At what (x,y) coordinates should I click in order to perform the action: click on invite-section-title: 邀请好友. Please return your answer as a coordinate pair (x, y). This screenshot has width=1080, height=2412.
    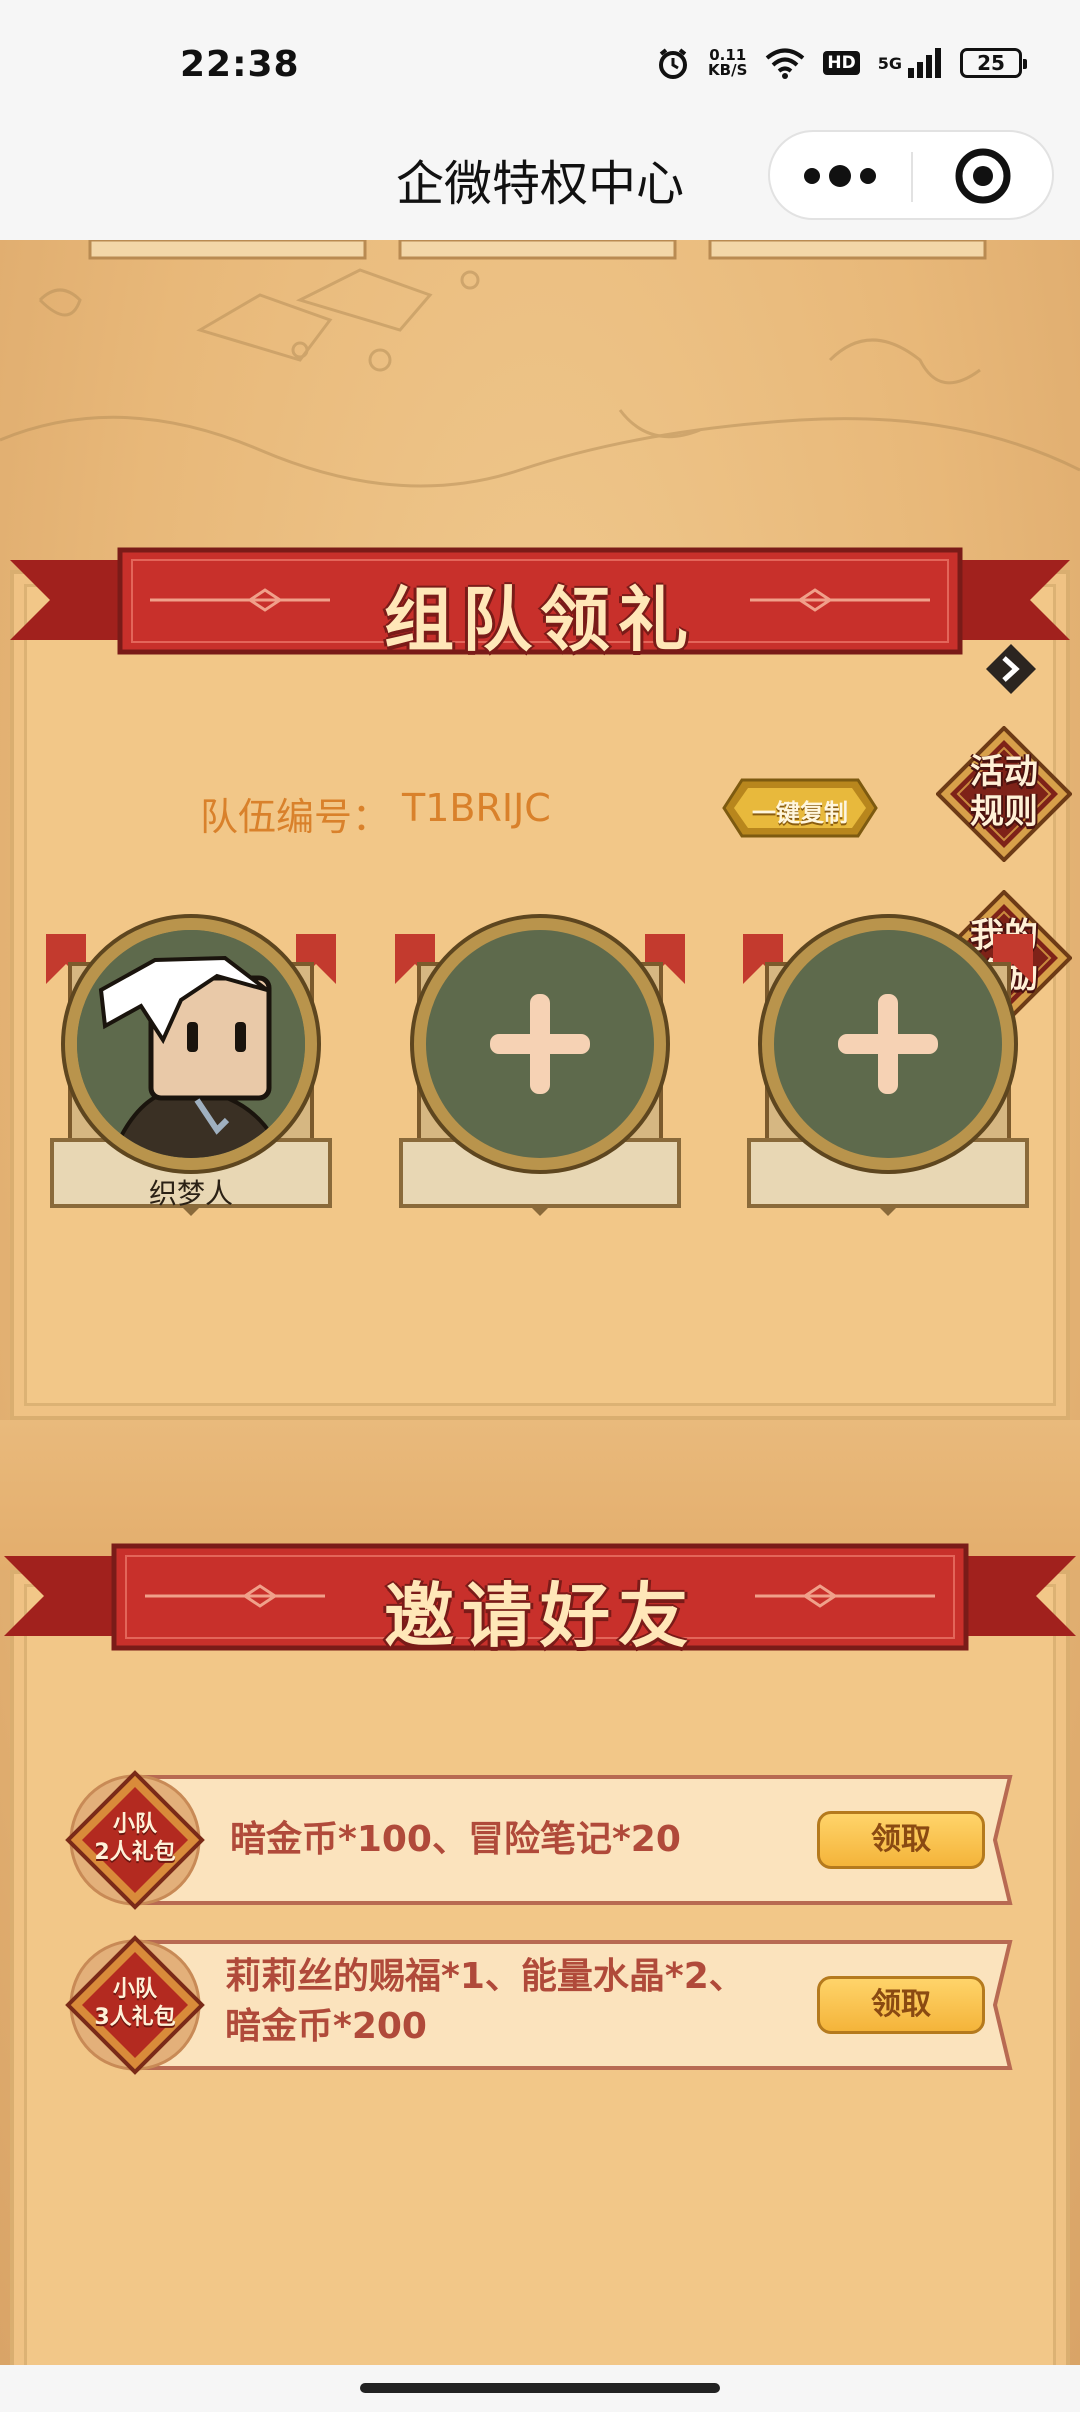
    Looking at the image, I should click on (540, 1616).